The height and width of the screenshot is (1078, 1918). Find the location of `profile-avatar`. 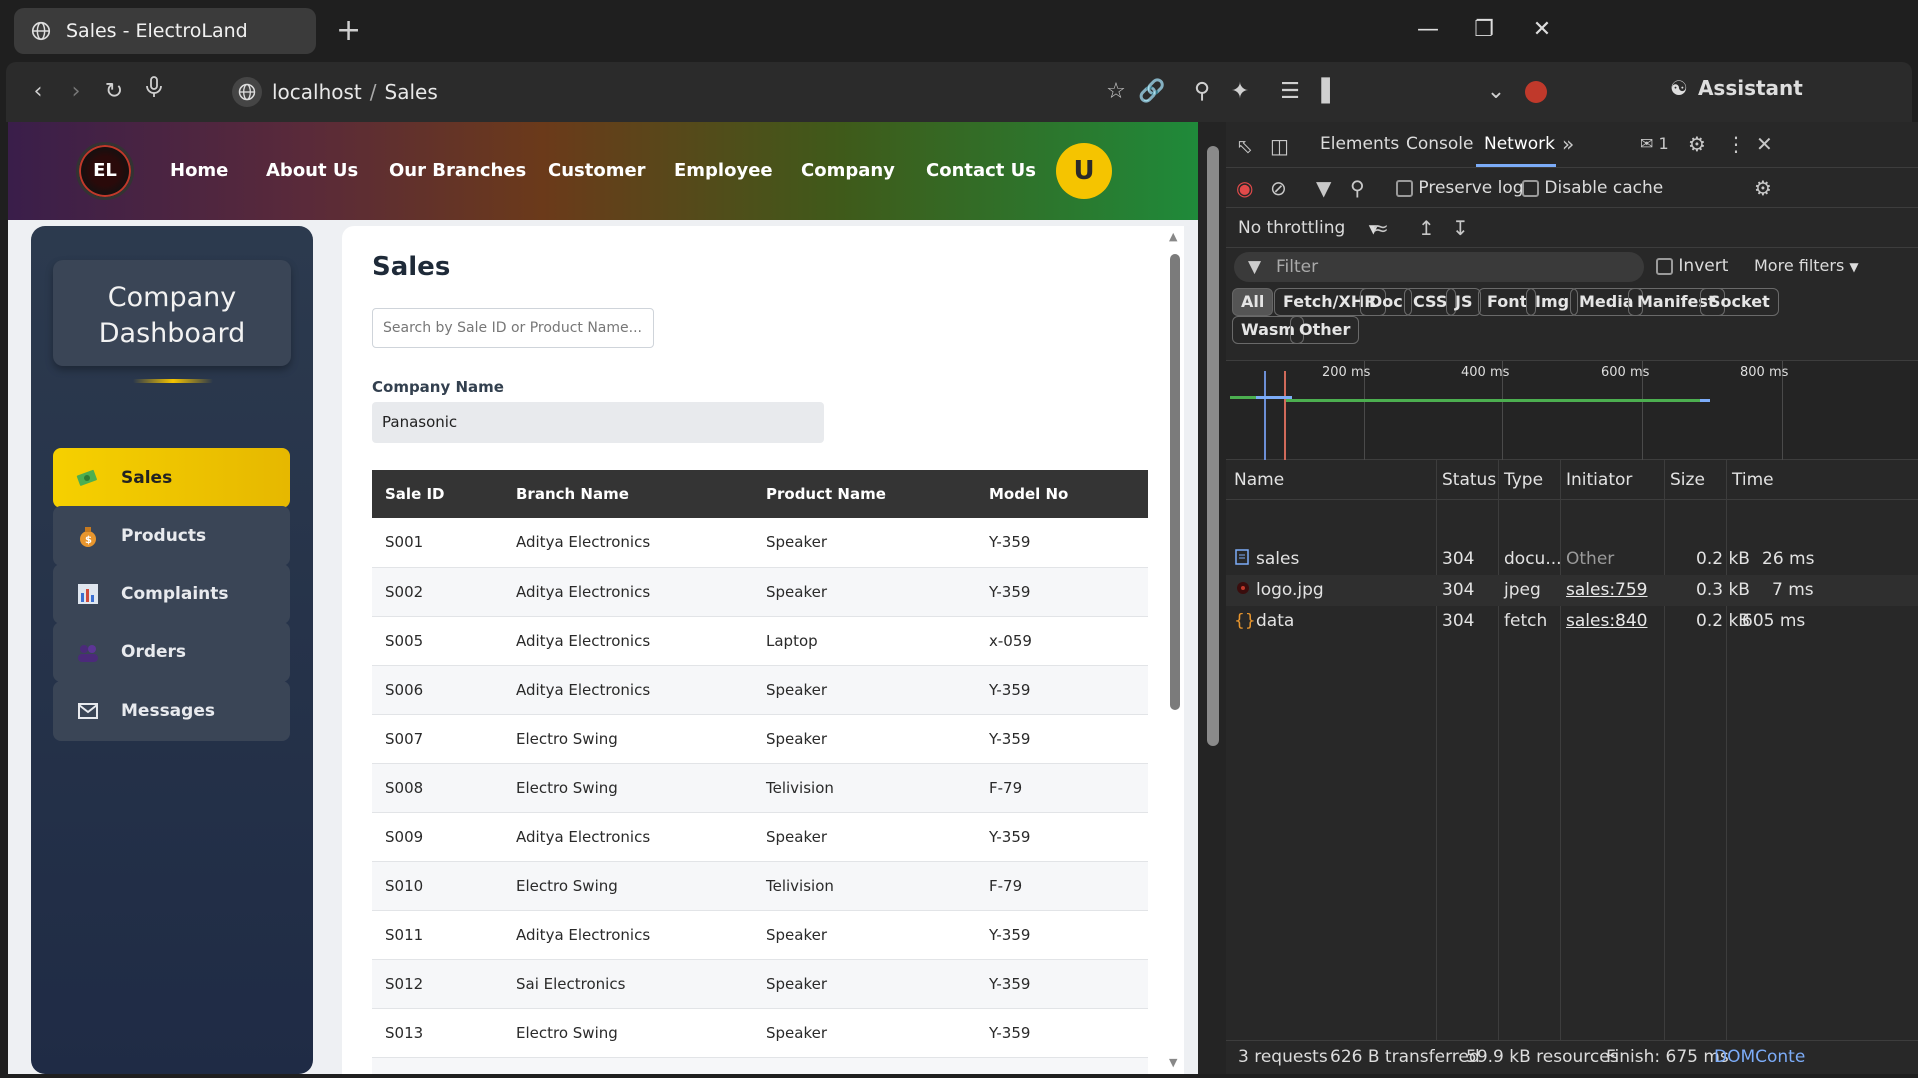

profile-avatar is located at coordinates (1536, 92).